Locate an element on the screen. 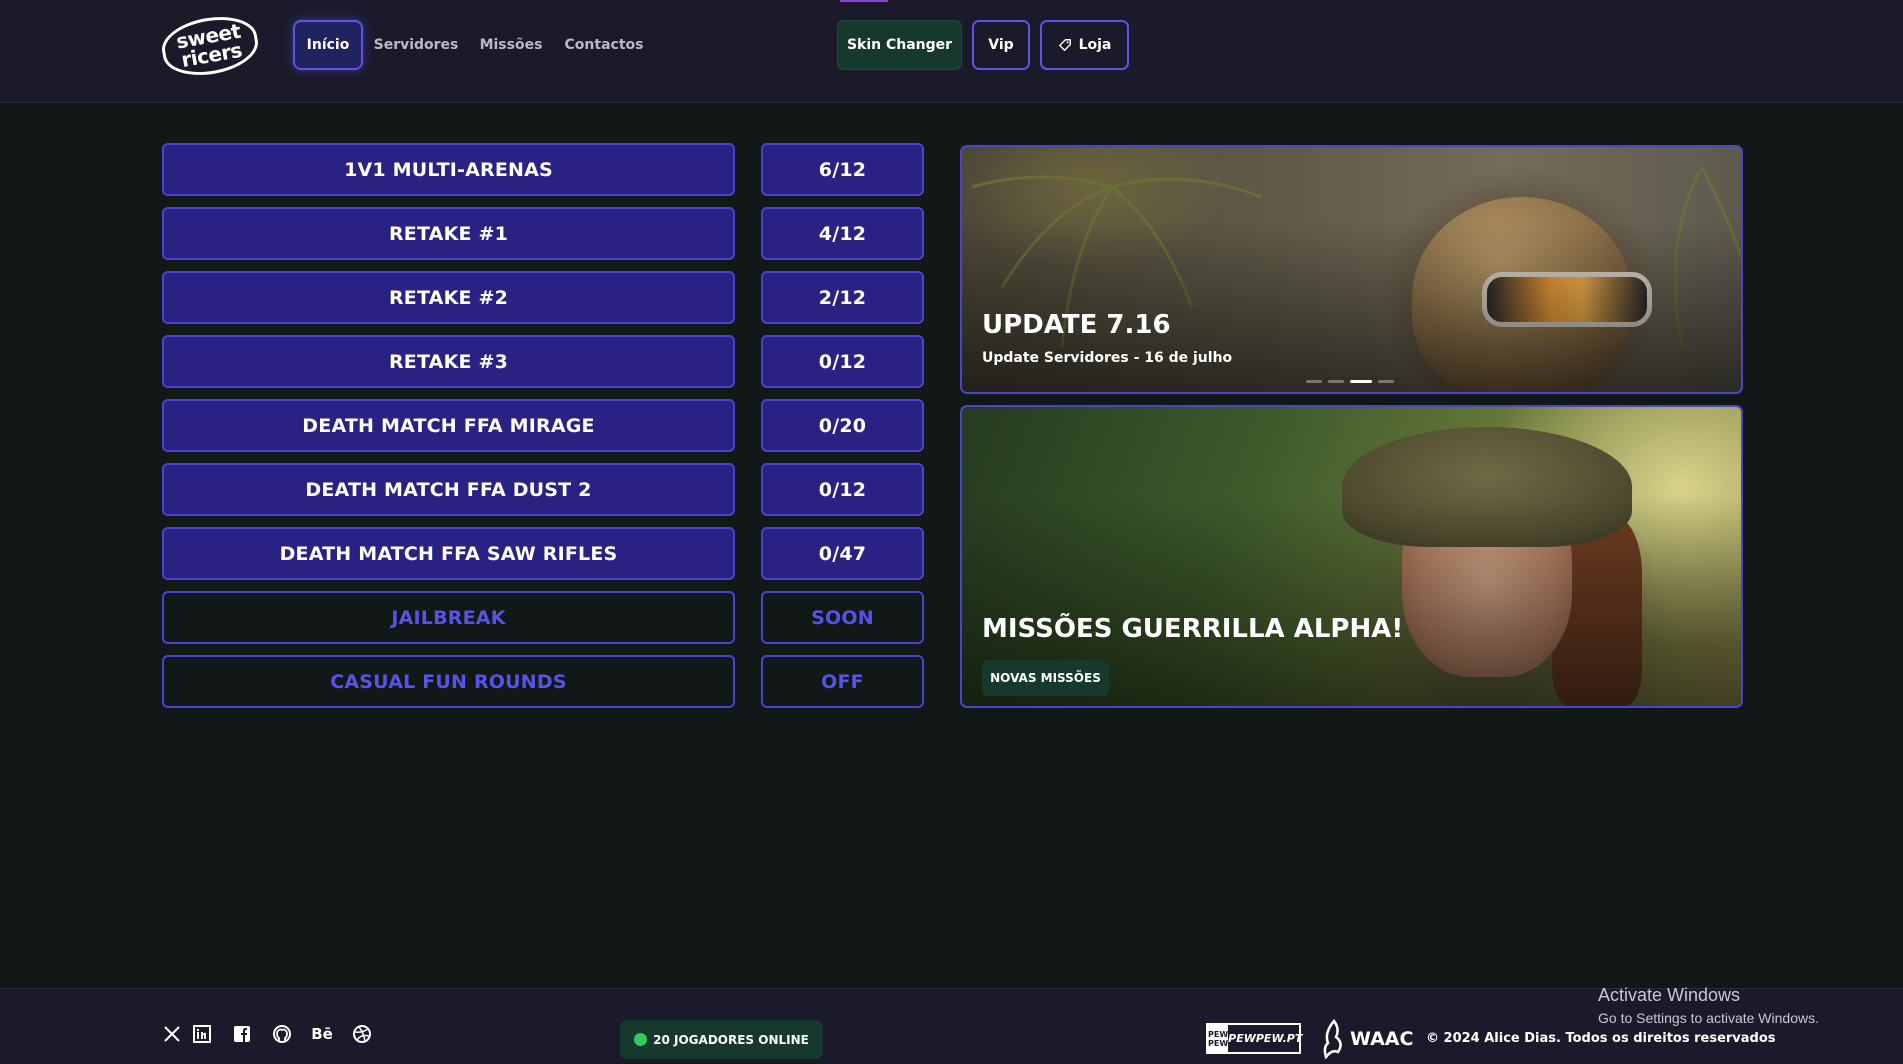 This screenshot has height=1064, width=1903. facebook-icon is located at coordinates (242, 1034).